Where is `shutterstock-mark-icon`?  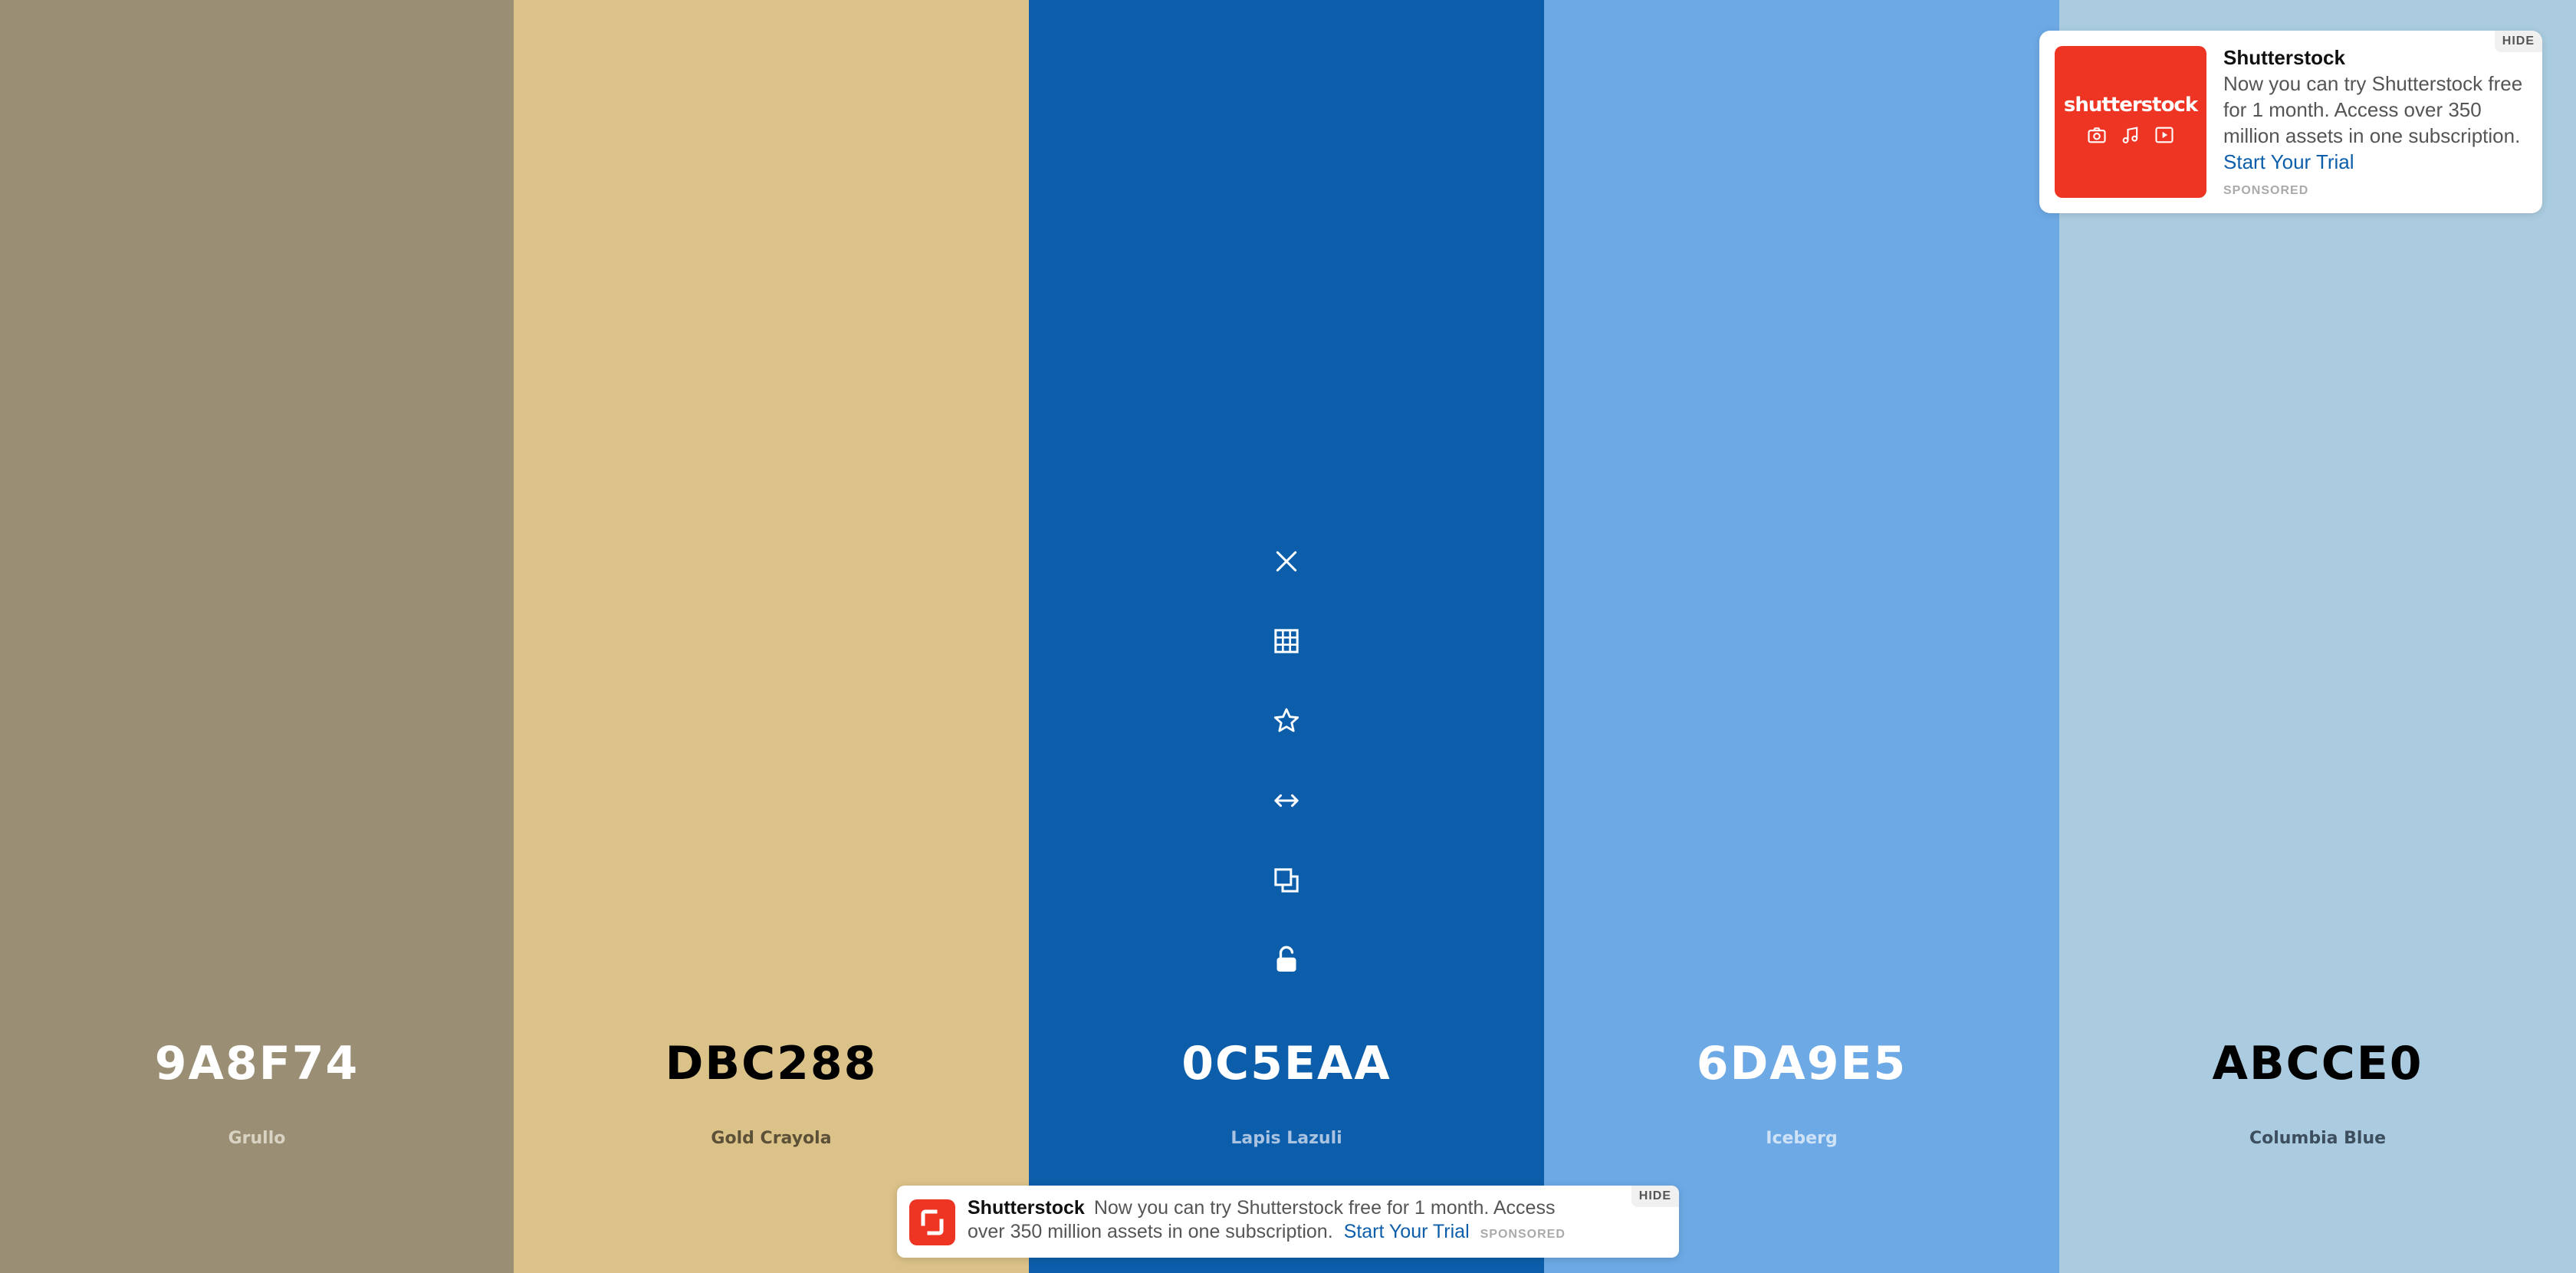
shutterstock-mark-icon is located at coordinates (933, 1222).